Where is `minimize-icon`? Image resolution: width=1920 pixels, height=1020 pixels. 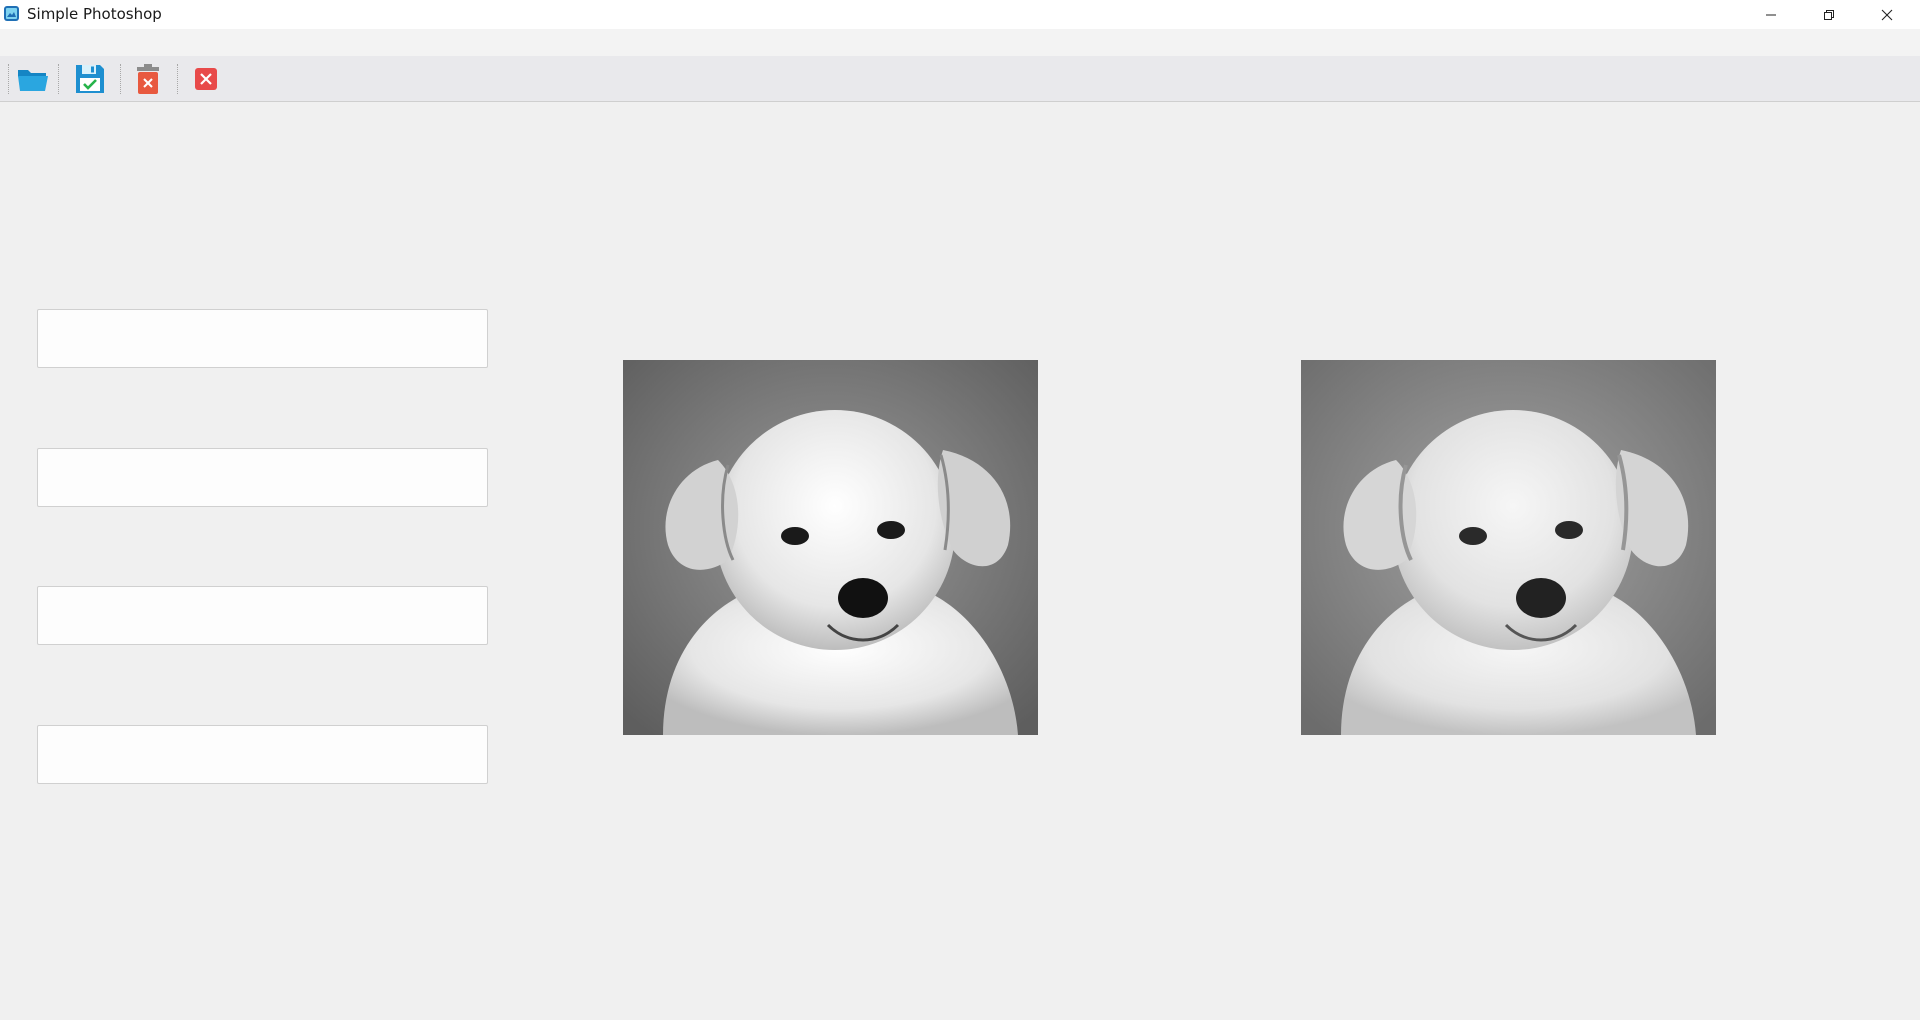 minimize-icon is located at coordinates (1771, 14).